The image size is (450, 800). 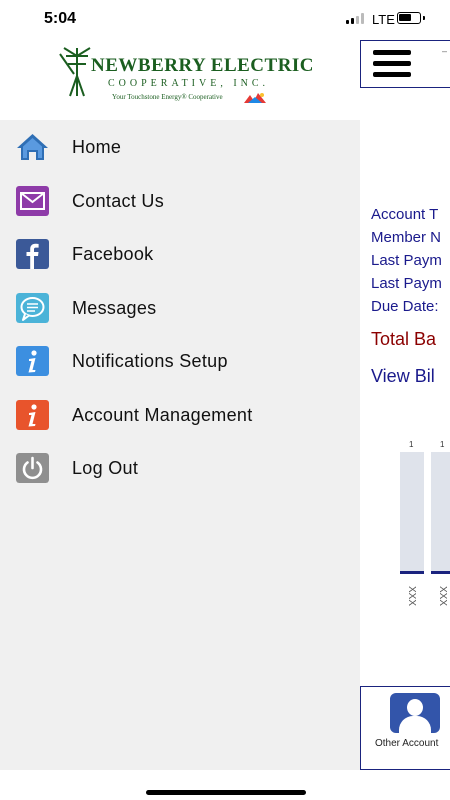 What do you see at coordinates (32, 254) in the screenshot?
I see `facebook-icon` at bounding box center [32, 254].